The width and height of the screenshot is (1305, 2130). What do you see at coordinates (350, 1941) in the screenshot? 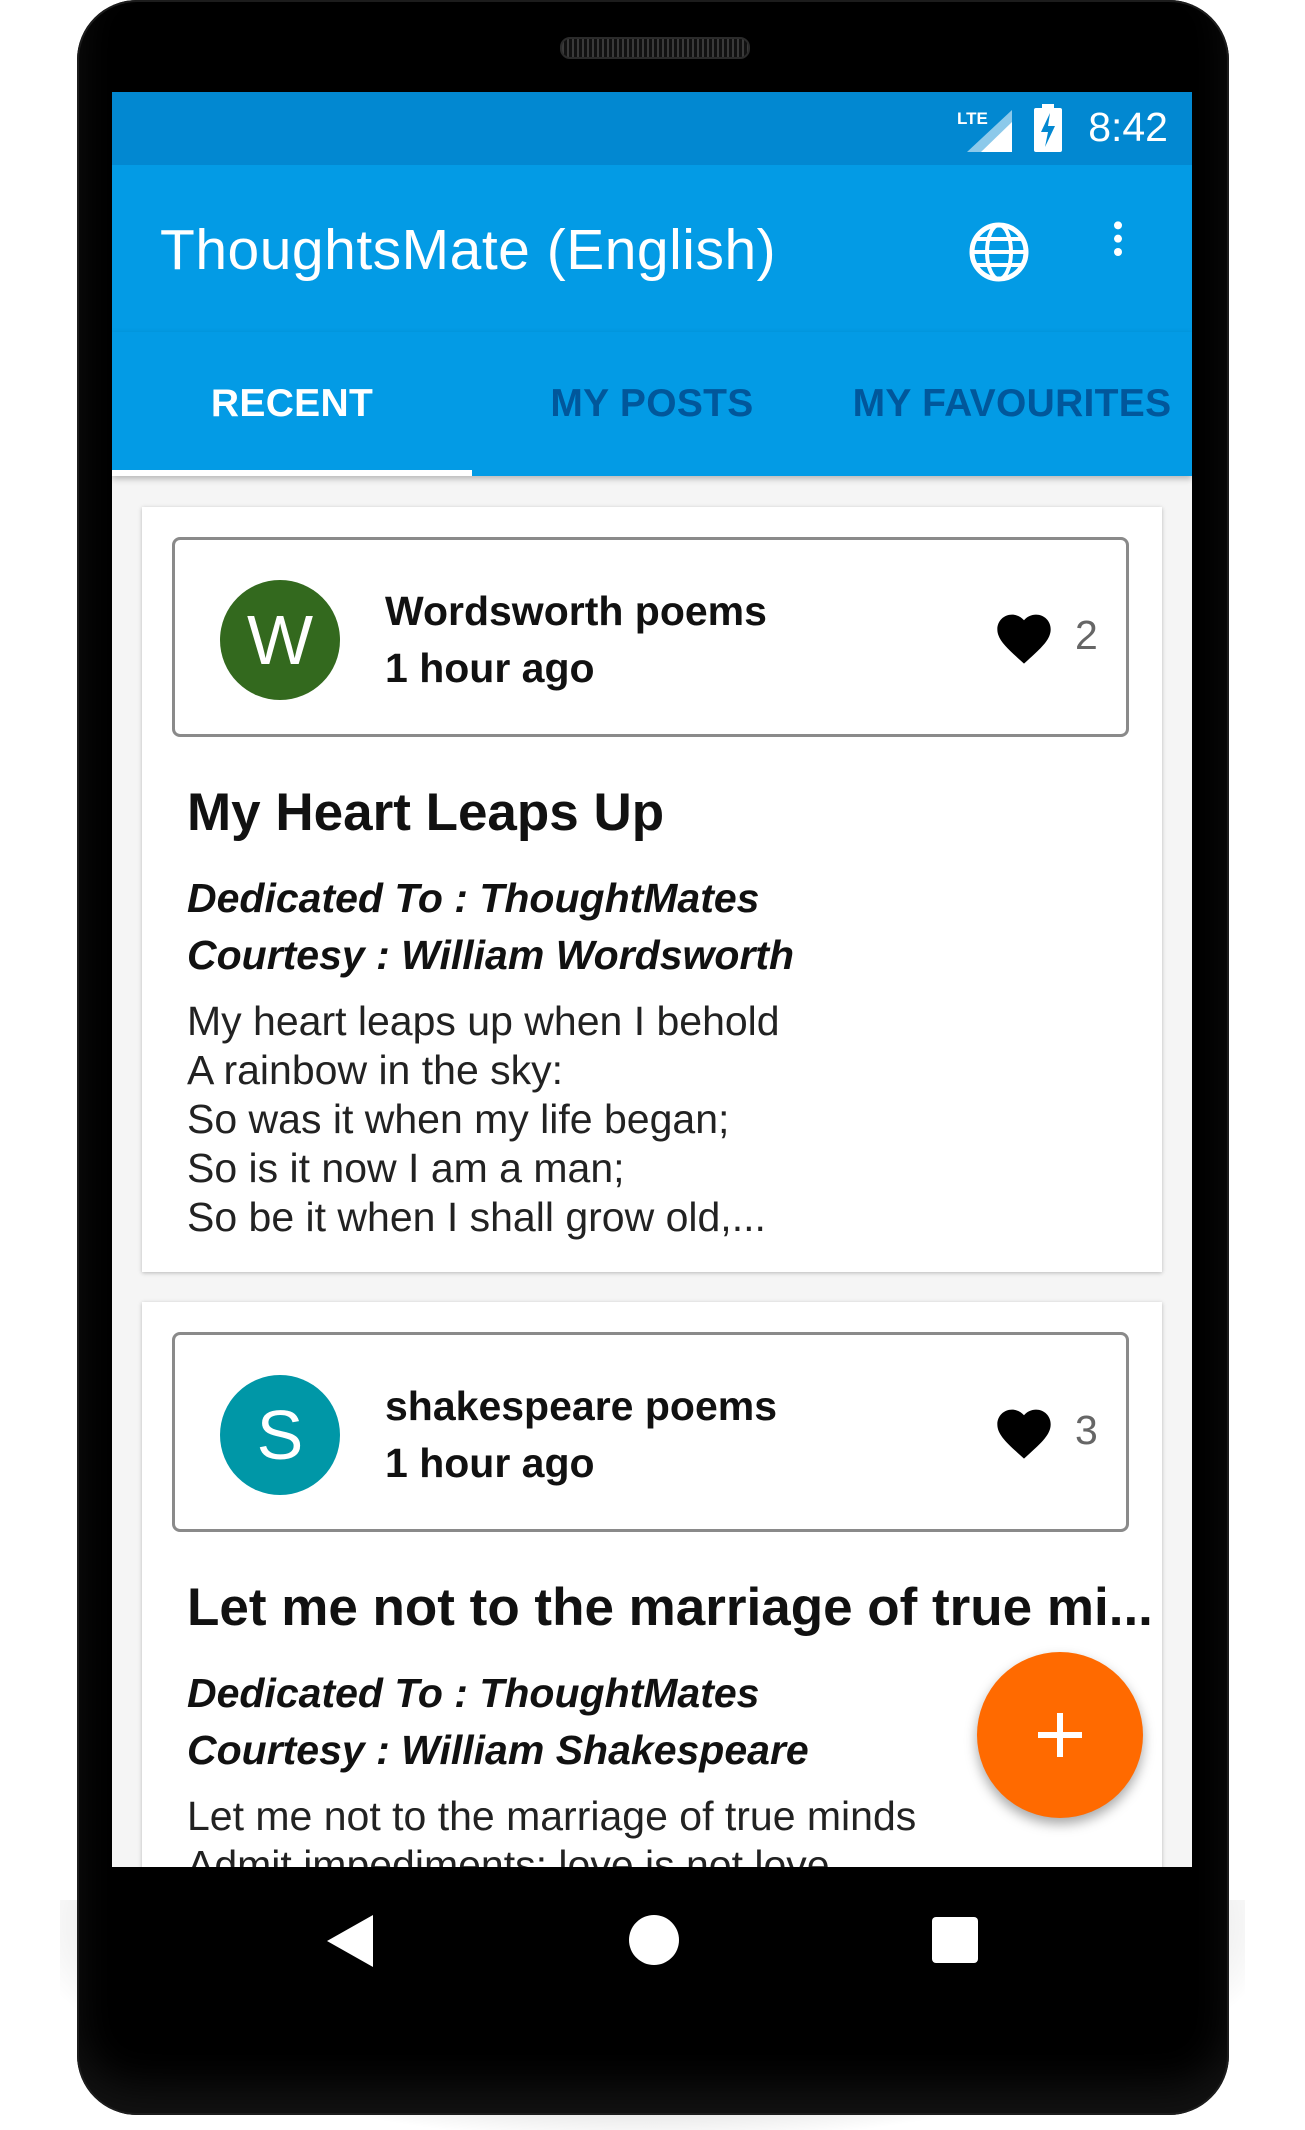
I see `back-triangle-icon` at bounding box center [350, 1941].